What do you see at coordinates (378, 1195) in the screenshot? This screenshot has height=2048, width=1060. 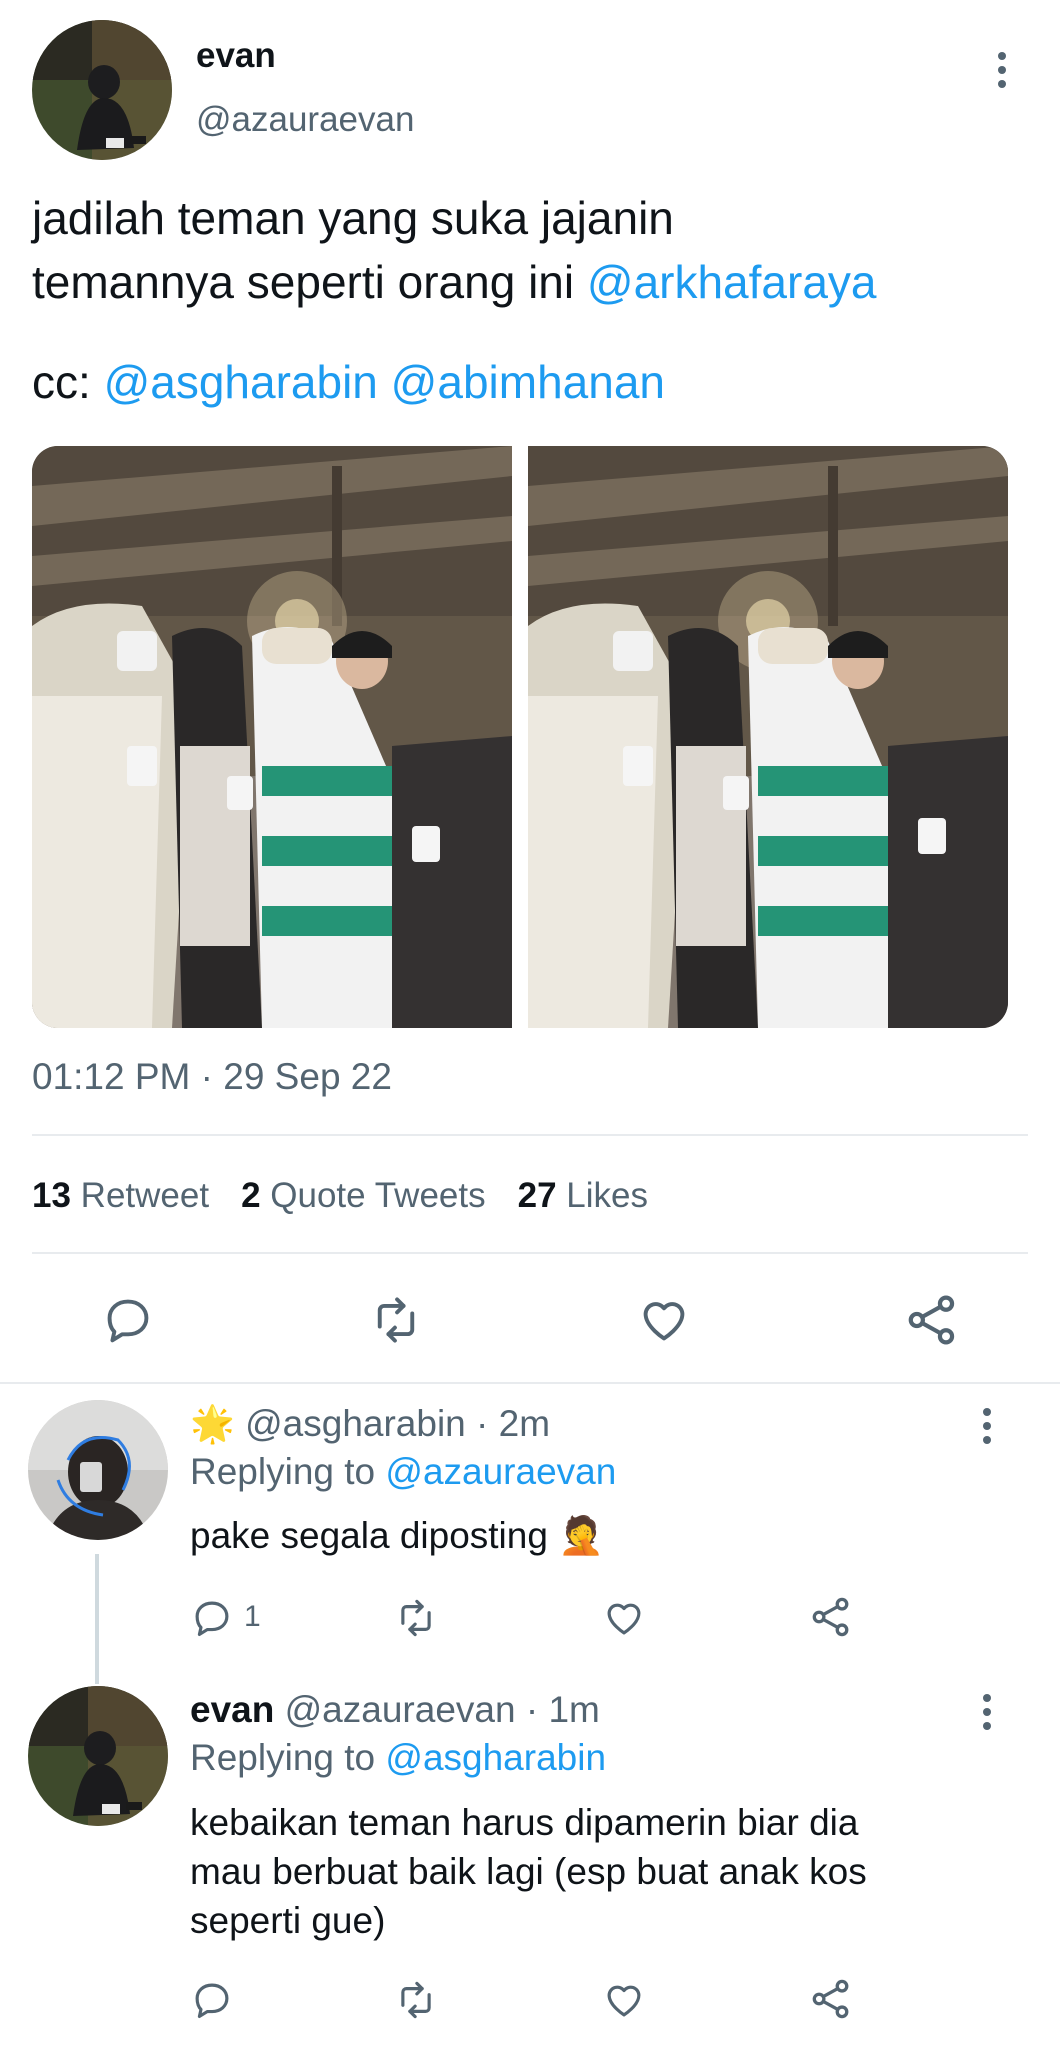 I see `quotes-label: Quote Tweets` at bounding box center [378, 1195].